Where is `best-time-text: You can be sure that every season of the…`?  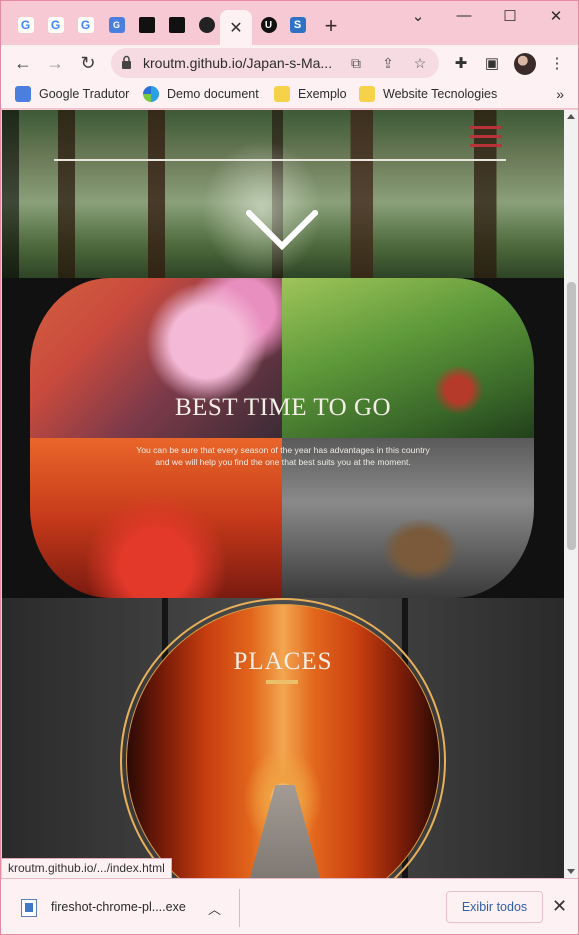
best-time-text: You can be sure that every season of the… is located at coordinates (283, 456).